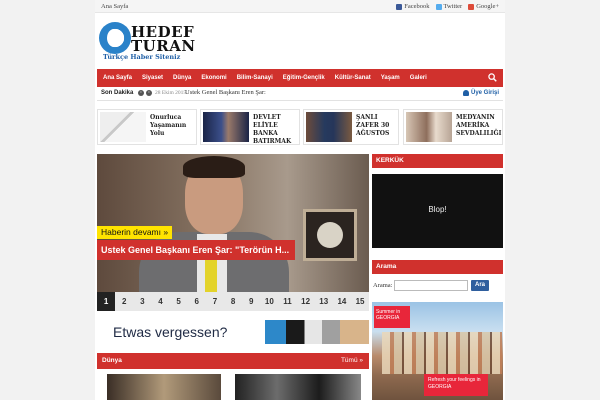  Describe the element at coordinates (300, 6) in the screenshot. I see `top-bar: Ana Sayfa Facebook Twitter Google+` at that location.